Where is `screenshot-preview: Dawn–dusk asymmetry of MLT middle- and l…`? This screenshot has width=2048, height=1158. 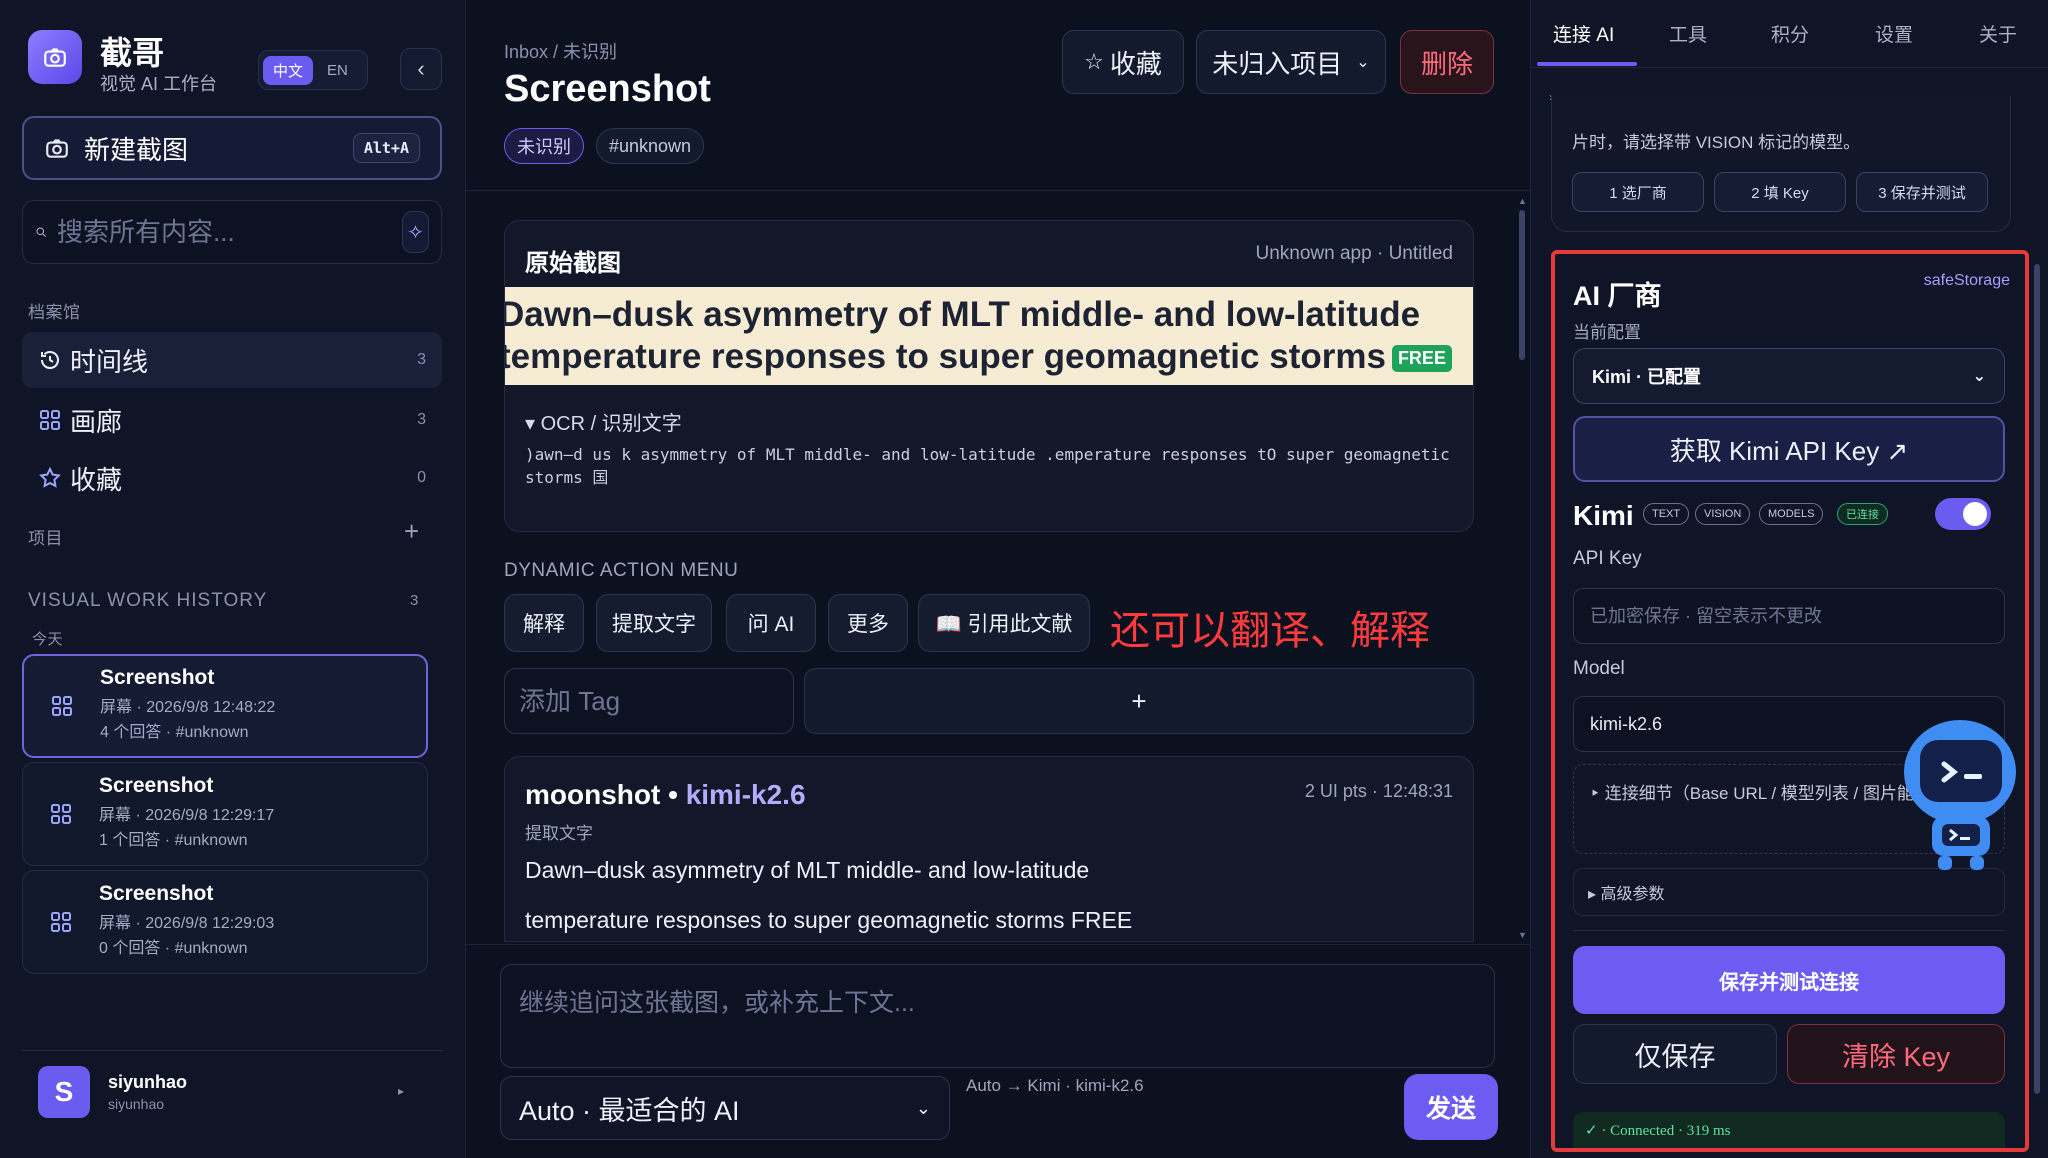 screenshot-preview: Dawn–dusk asymmetry of MLT middle- and l… is located at coordinates (989, 336).